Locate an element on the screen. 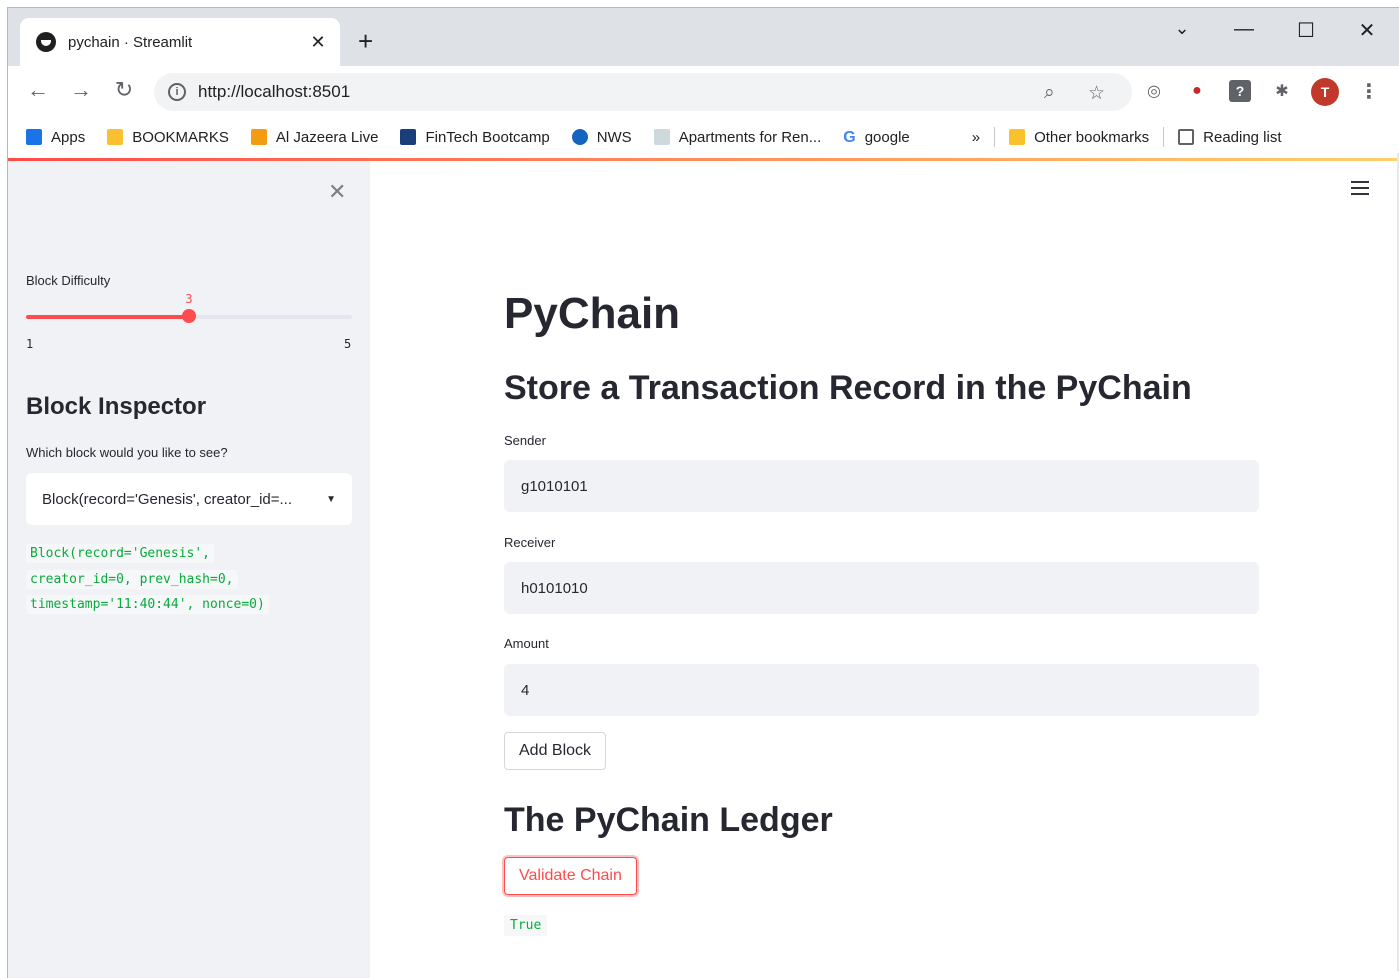 The image size is (1399, 978). bookmark-bookmarks-folder: BOOKMARKS is located at coordinates (168, 137).